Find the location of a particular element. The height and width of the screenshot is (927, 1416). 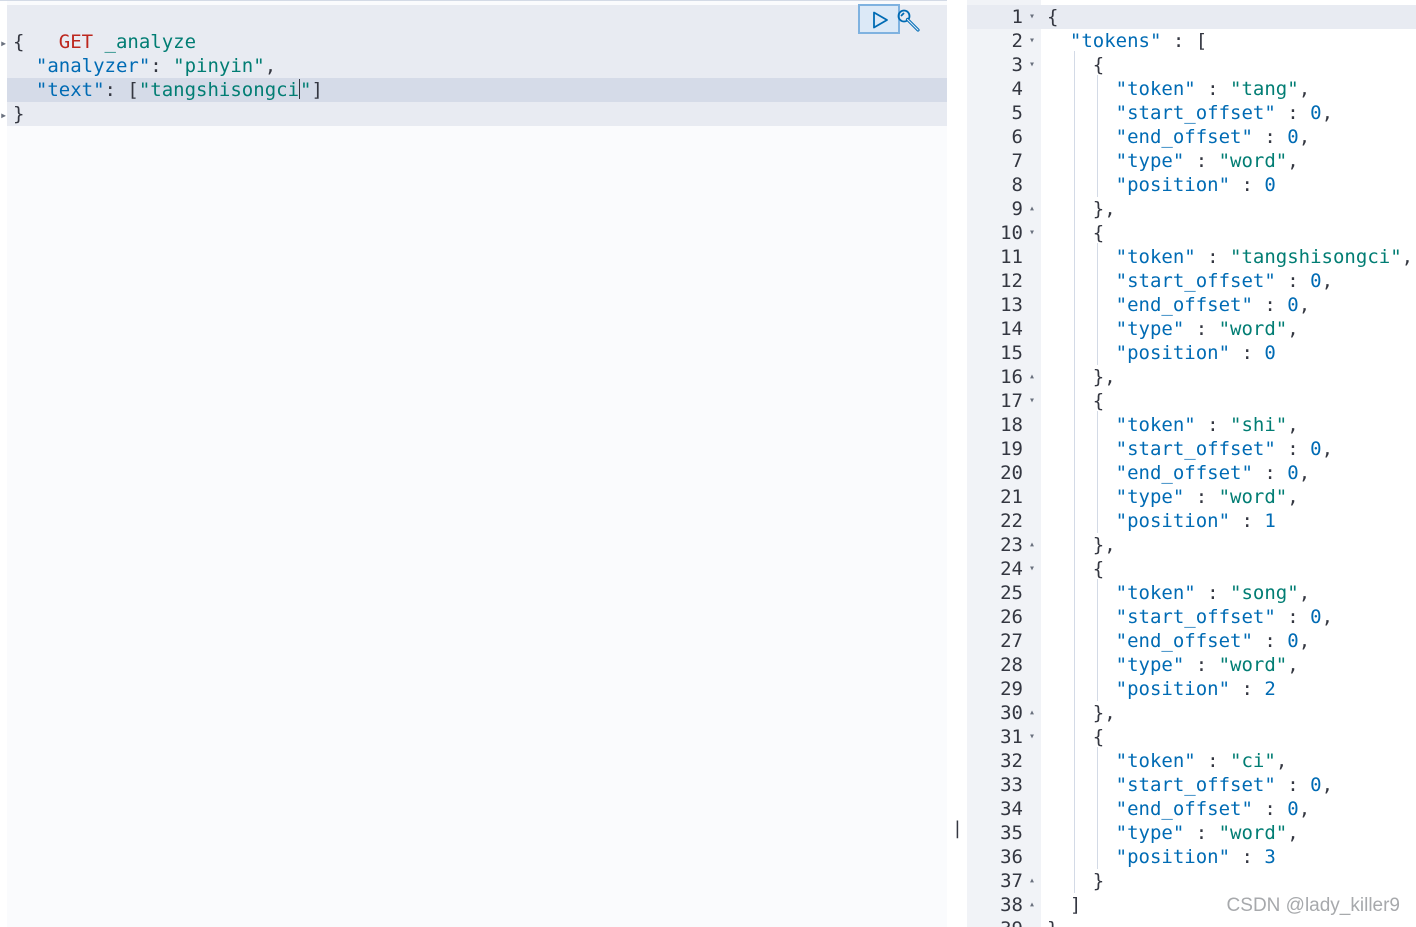

send-request-button is located at coordinates (879, 19).